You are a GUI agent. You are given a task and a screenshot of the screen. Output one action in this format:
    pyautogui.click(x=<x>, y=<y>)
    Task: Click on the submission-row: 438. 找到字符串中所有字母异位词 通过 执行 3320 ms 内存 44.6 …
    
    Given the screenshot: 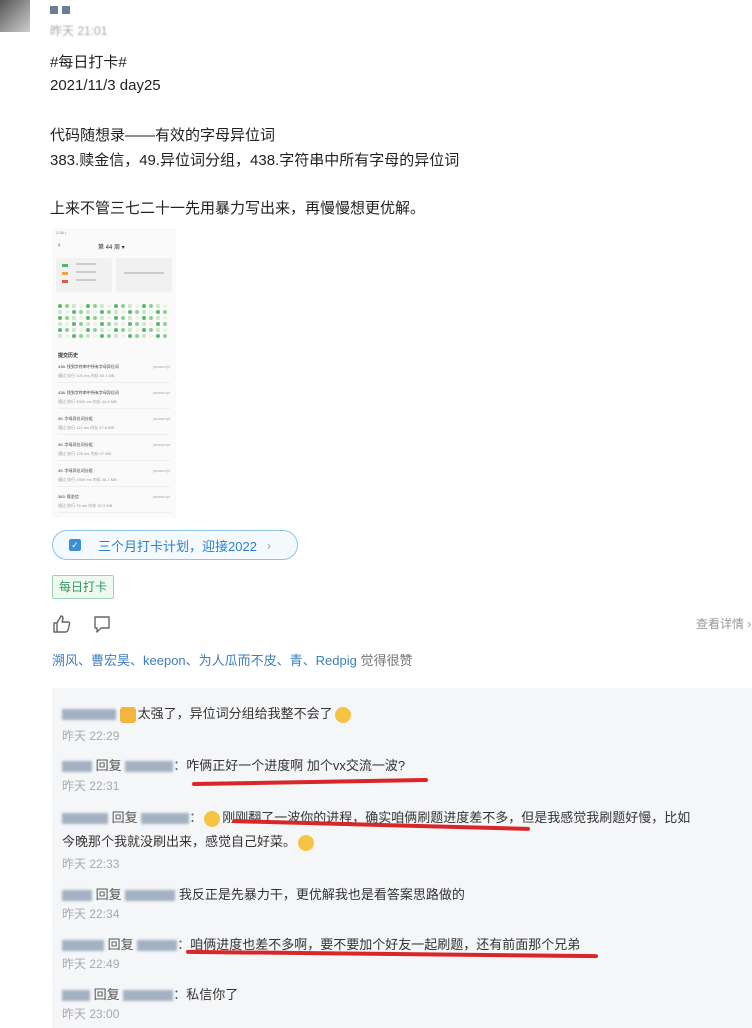 What is the action you would take?
    pyautogui.click(x=114, y=399)
    